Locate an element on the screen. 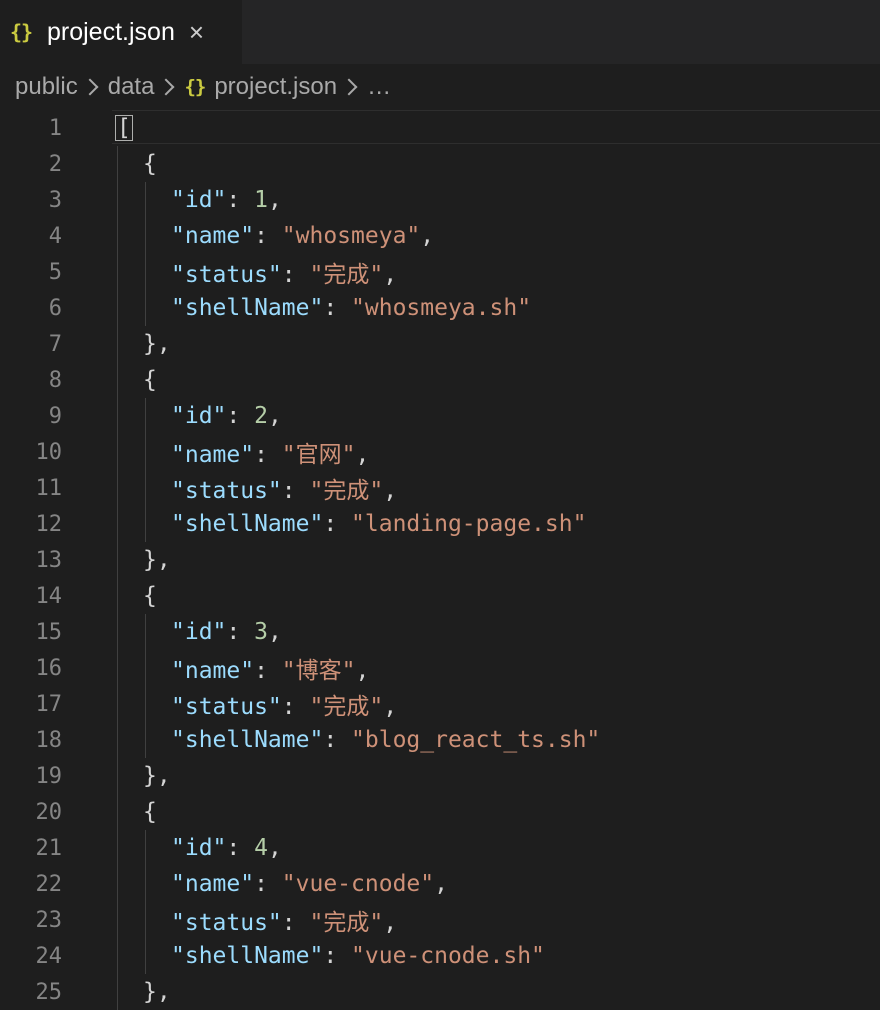 This screenshot has width=880, height=1010. code-line: 17 "status": "完成", is located at coordinates (440, 704).